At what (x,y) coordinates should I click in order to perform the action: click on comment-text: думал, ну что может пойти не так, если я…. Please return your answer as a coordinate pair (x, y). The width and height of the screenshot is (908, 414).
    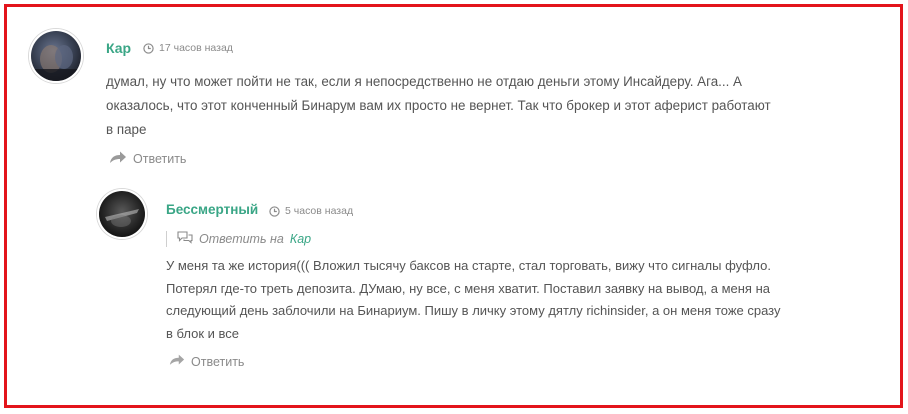
    Looking at the image, I should click on (438, 105).